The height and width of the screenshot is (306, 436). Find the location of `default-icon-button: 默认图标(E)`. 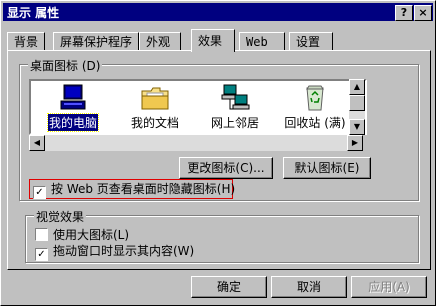

default-icon-button: 默认图标(E) is located at coordinates (327, 168).